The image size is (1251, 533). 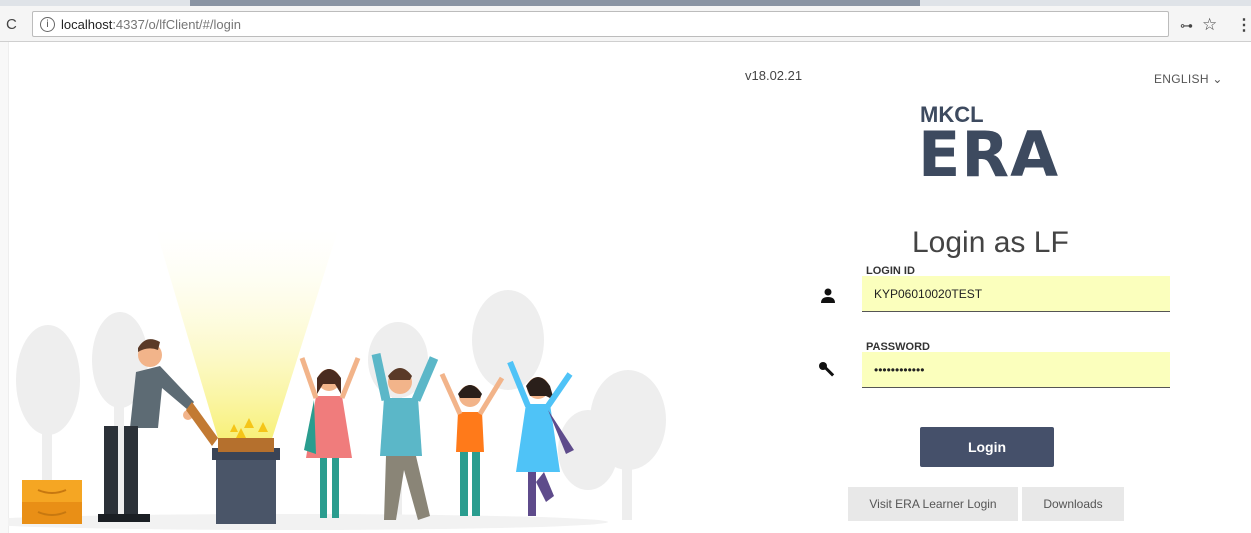 I want to click on login-id-field, so click(x=1016, y=294).